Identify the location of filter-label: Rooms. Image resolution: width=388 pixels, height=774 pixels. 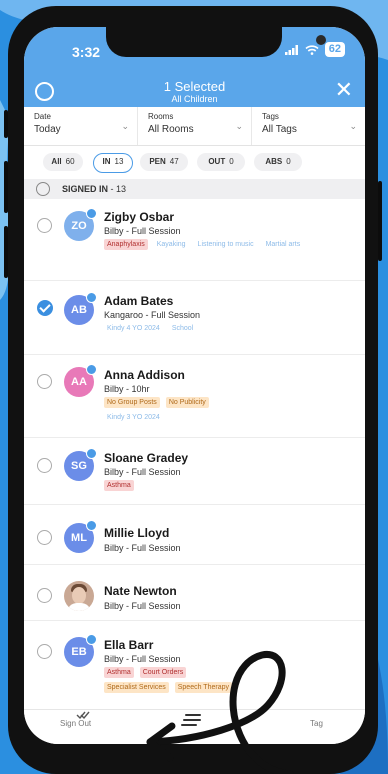
(161, 116).